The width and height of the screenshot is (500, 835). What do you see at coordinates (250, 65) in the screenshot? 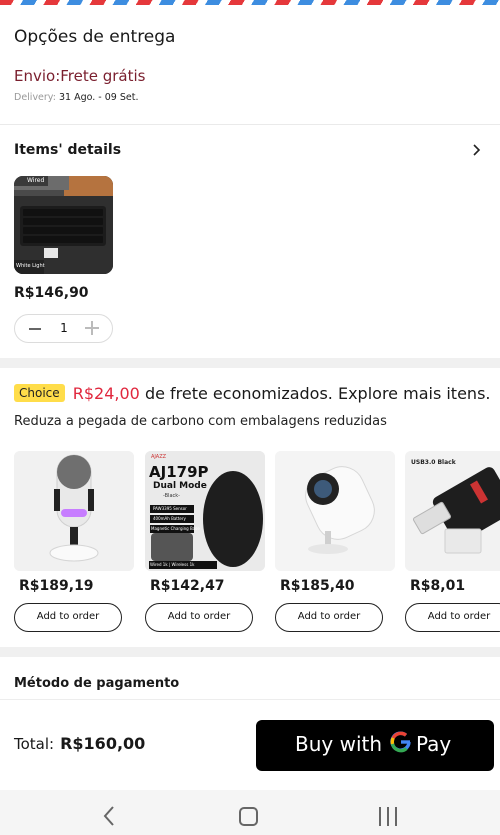
I see `delivery-section` at bounding box center [250, 65].